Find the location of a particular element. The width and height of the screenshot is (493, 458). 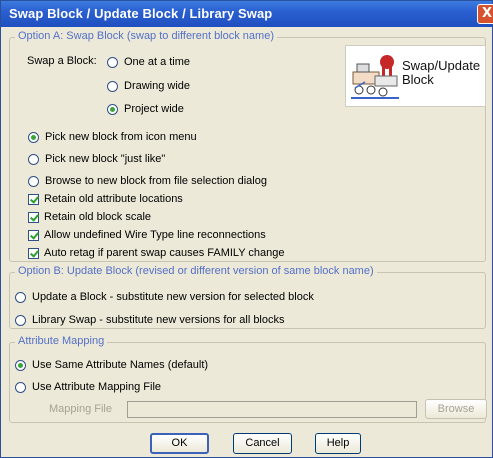

radio-same-attribute-names: Use Same Attribute Names (default) is located at coordinates (111, 365).